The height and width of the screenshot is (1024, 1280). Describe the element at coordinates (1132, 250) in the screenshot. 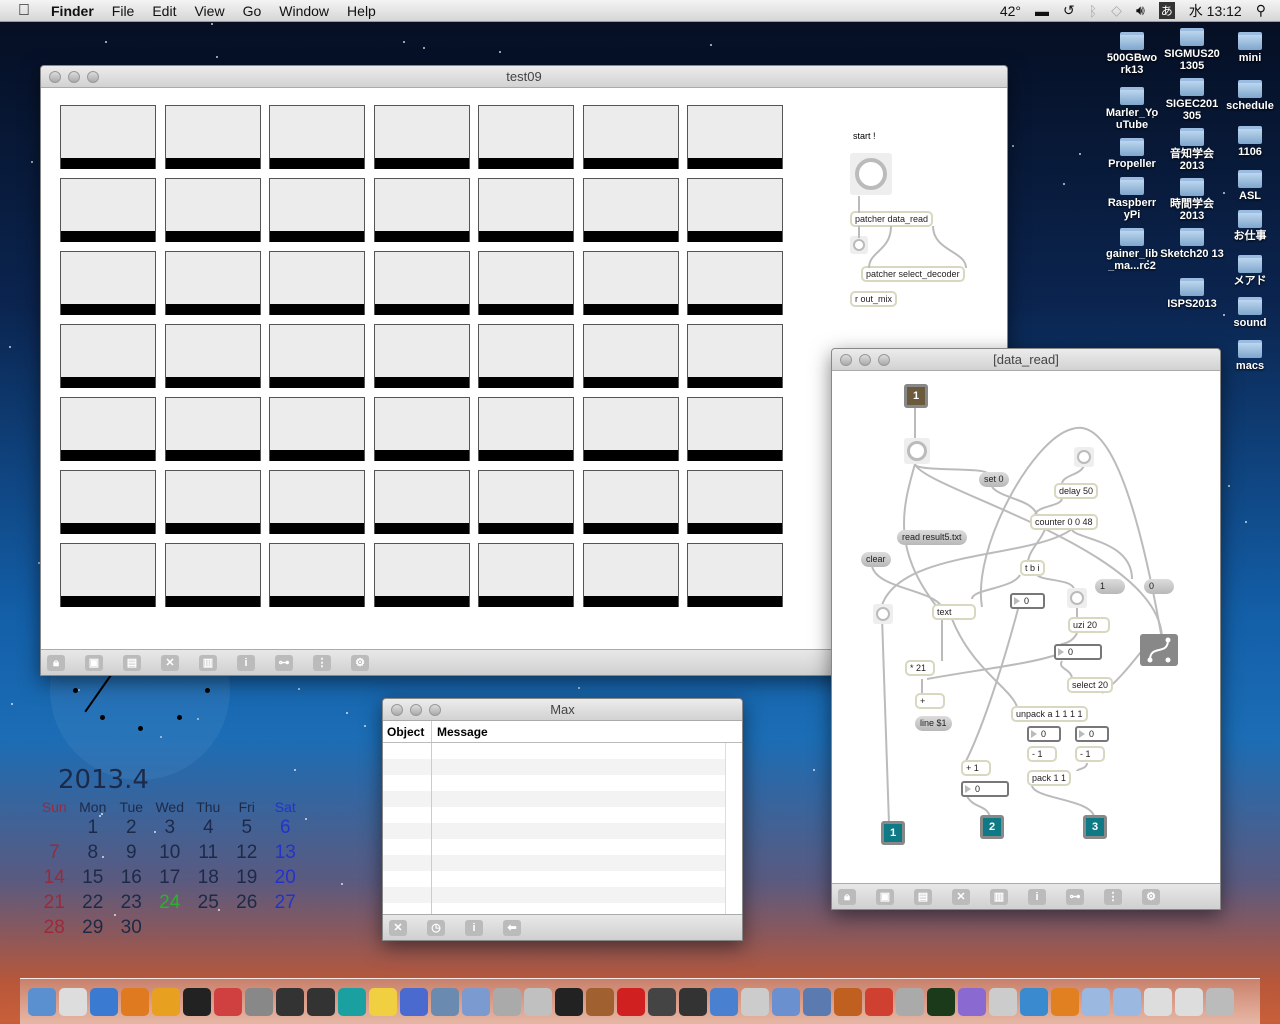

I see `desktop-icon: gainer_lib _ma...rc2` at that location.